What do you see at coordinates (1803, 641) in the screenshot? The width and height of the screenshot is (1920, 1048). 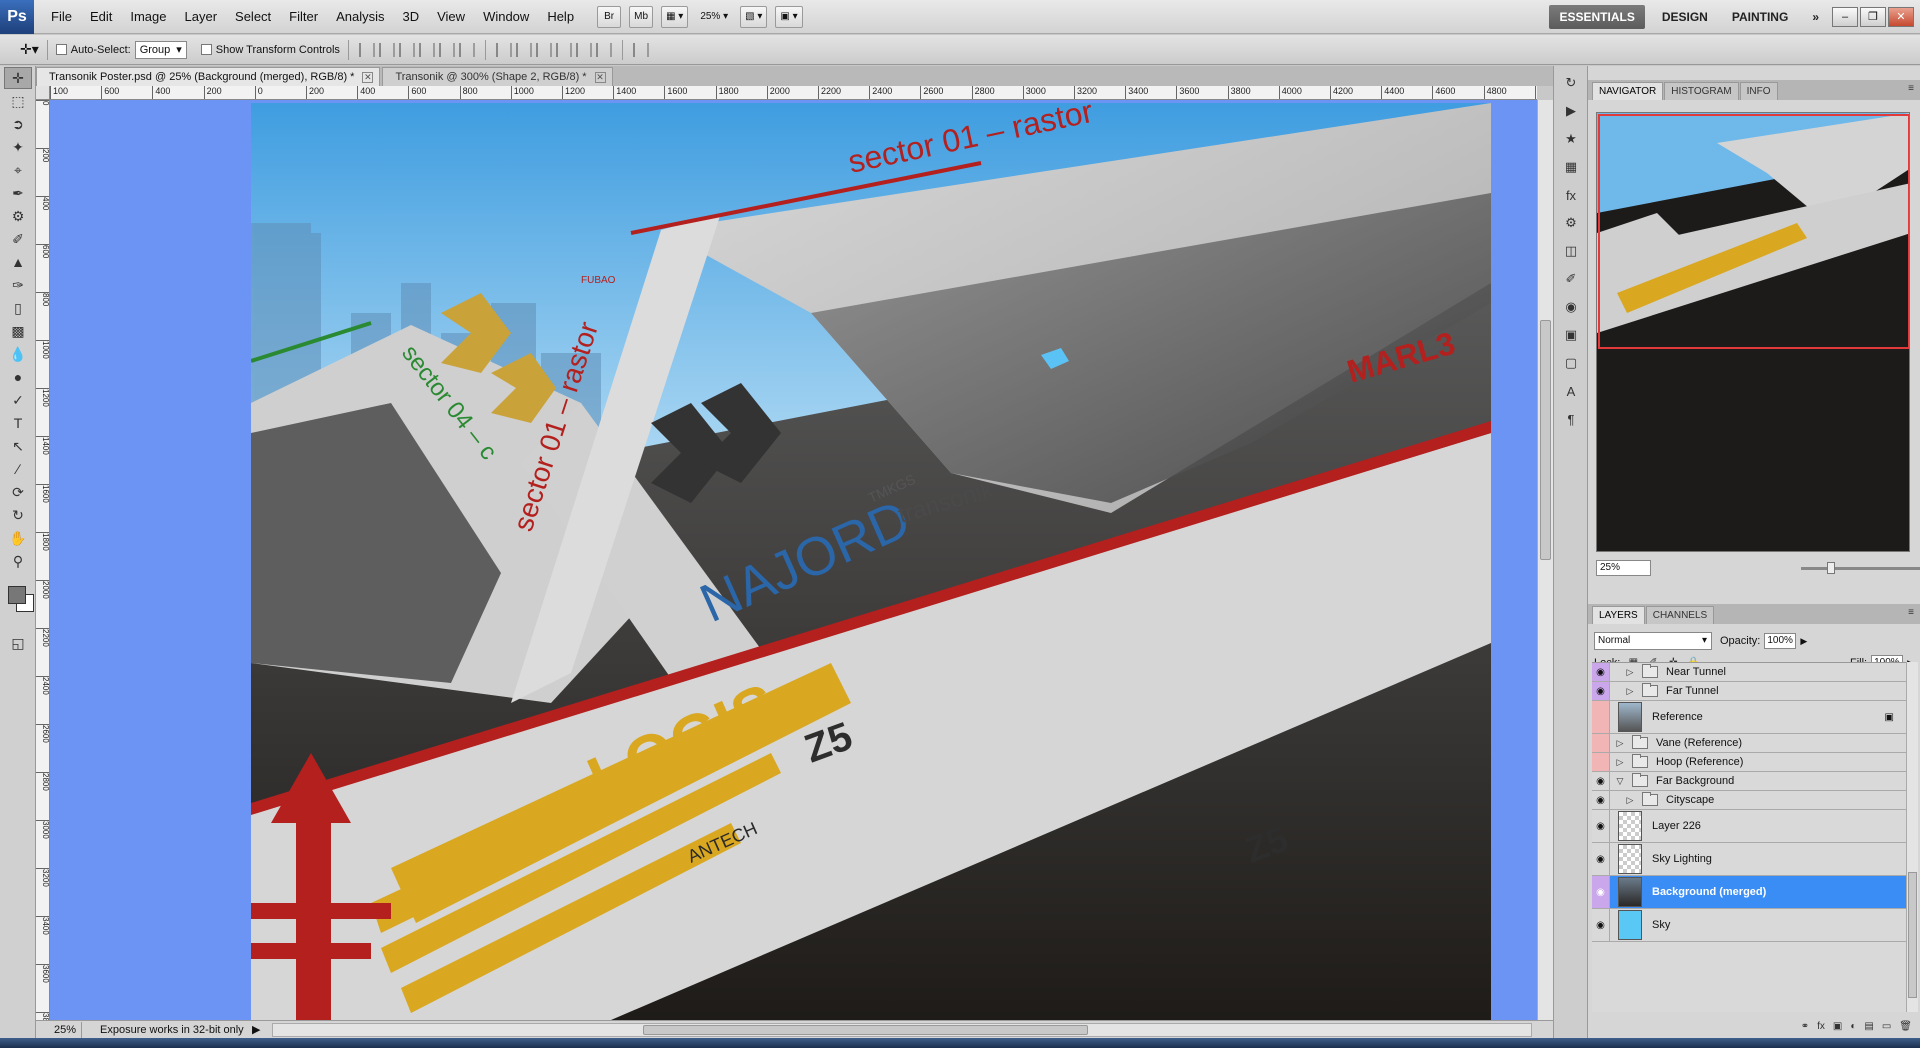 I see `opacity-arrow-icon: ▶` at bounding box center [1803, 641].